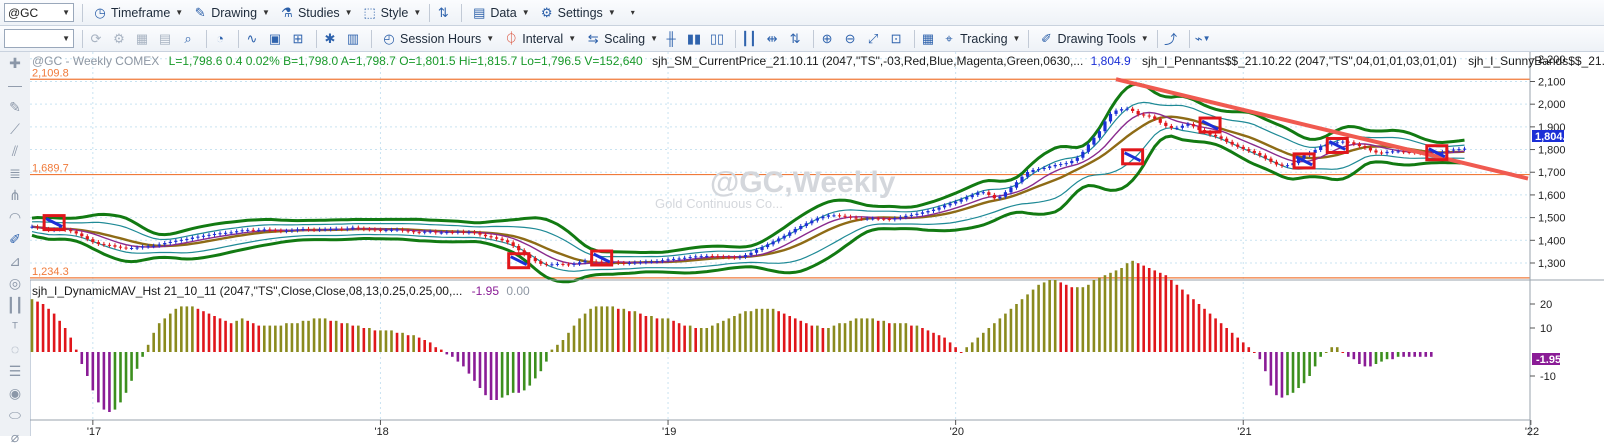 Image resolution: width=1604 pixels, height=448 pixels. What do you see at coordinates (15, 283) in the screenshot?
I see `spiral-tool: ◎` at bounding box center [15, 283].